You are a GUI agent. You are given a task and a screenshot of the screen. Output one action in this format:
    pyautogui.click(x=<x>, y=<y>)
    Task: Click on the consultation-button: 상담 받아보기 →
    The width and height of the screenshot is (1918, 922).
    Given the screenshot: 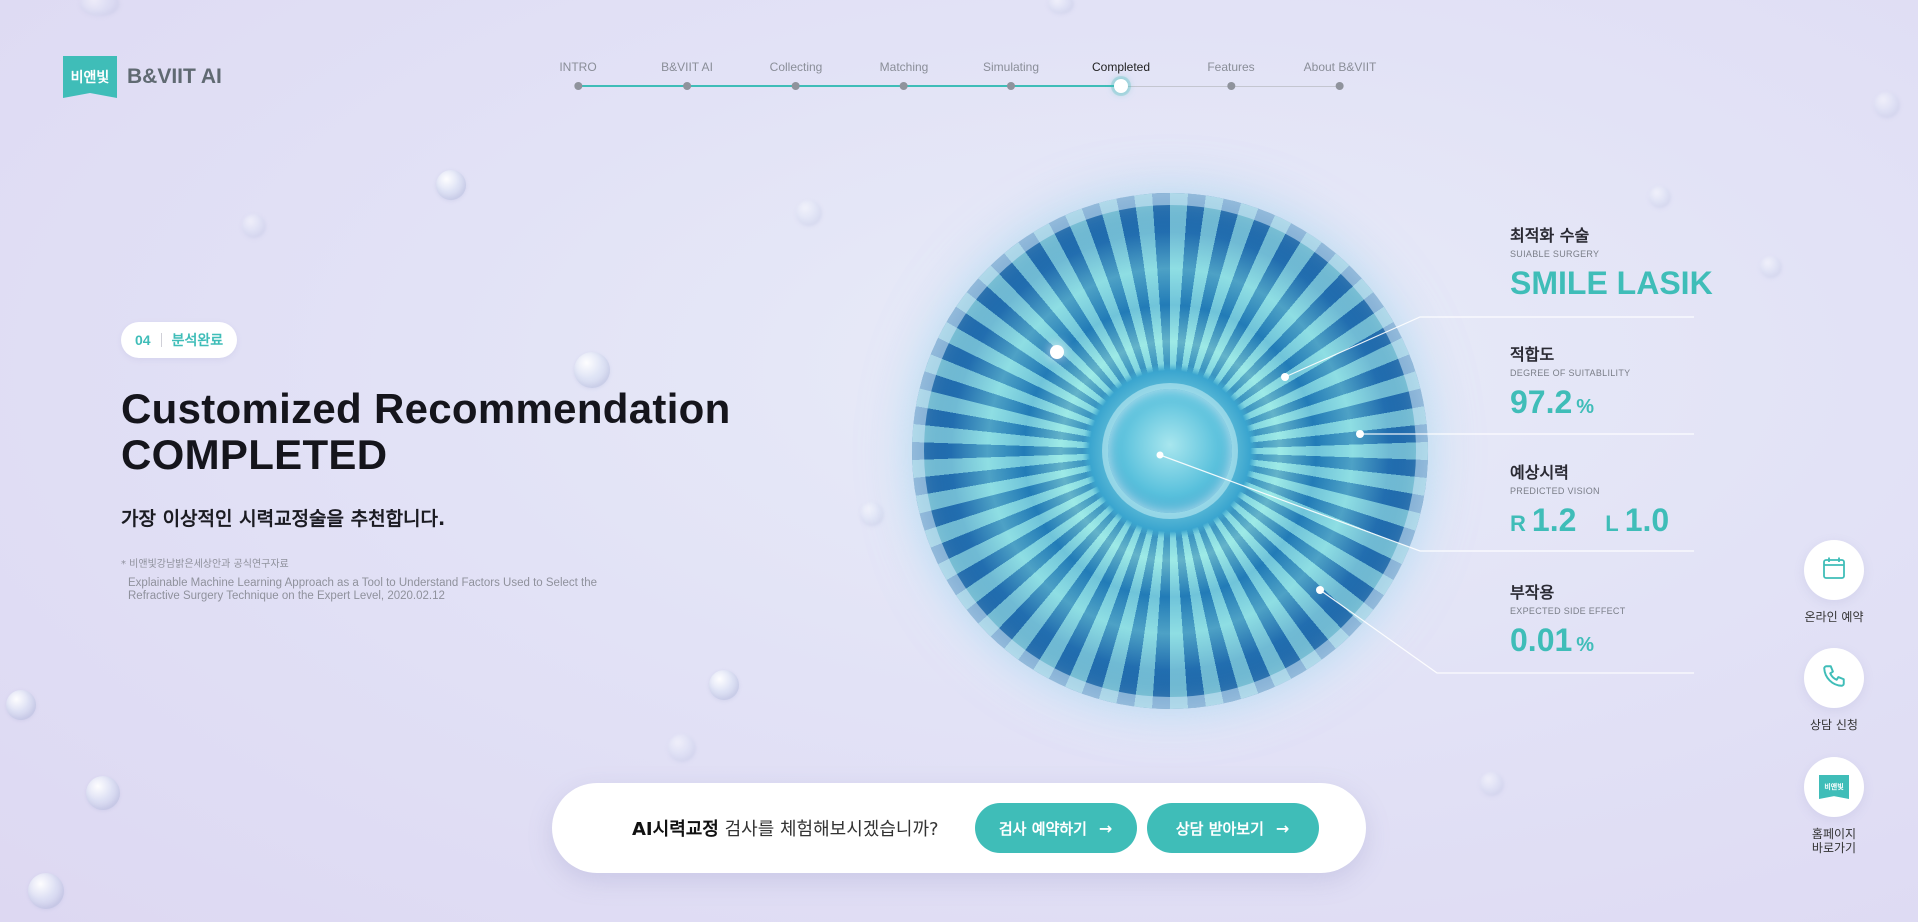 What is the action you would take?
    pyautogui.click(x=1232, y=828)
    